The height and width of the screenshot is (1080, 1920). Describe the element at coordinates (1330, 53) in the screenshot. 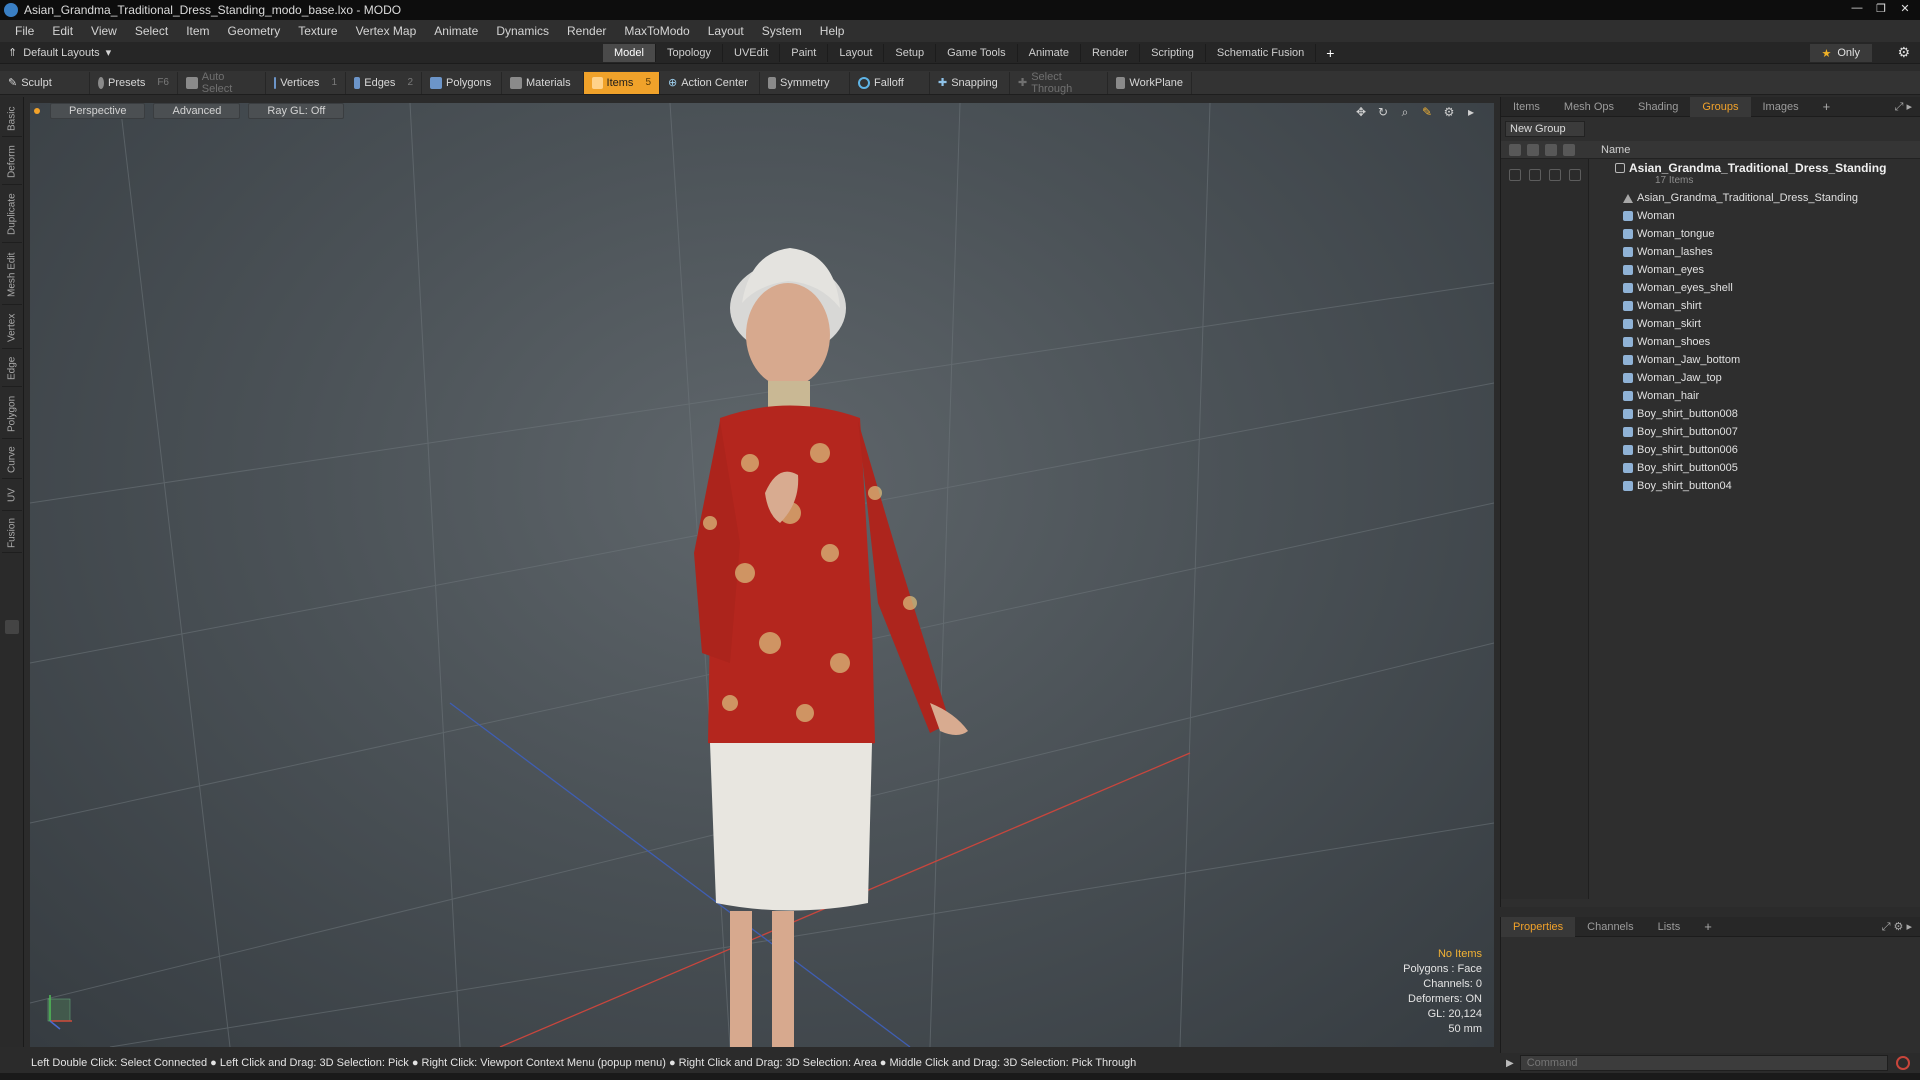

I see `add-tab-button: +` at that location.